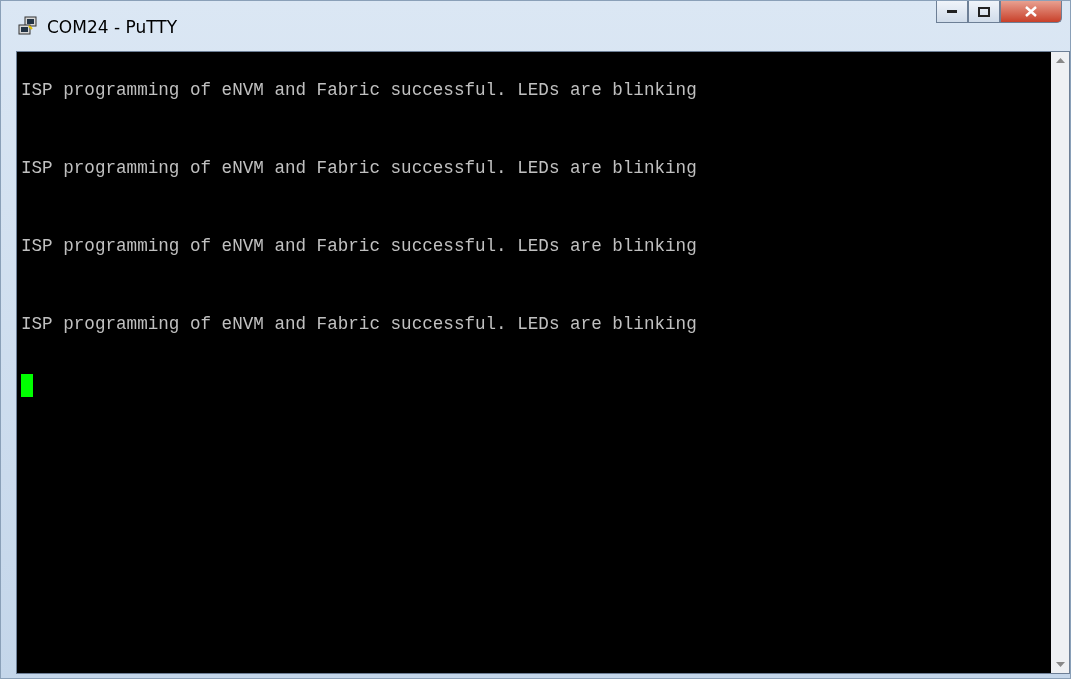 This screenshot has height=679, width=1071. Describe the element at coordinates (112, 27) in the screenshot. I see `window-title: COM24 - PuTTY` at that location.